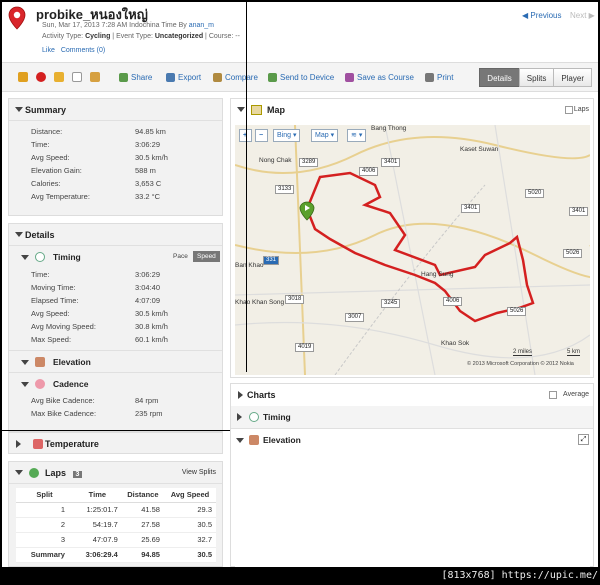 The image size is (600, 585). Describe the element at coordinates (170, 77) in the screenshot. I see `export-icon` at that location.